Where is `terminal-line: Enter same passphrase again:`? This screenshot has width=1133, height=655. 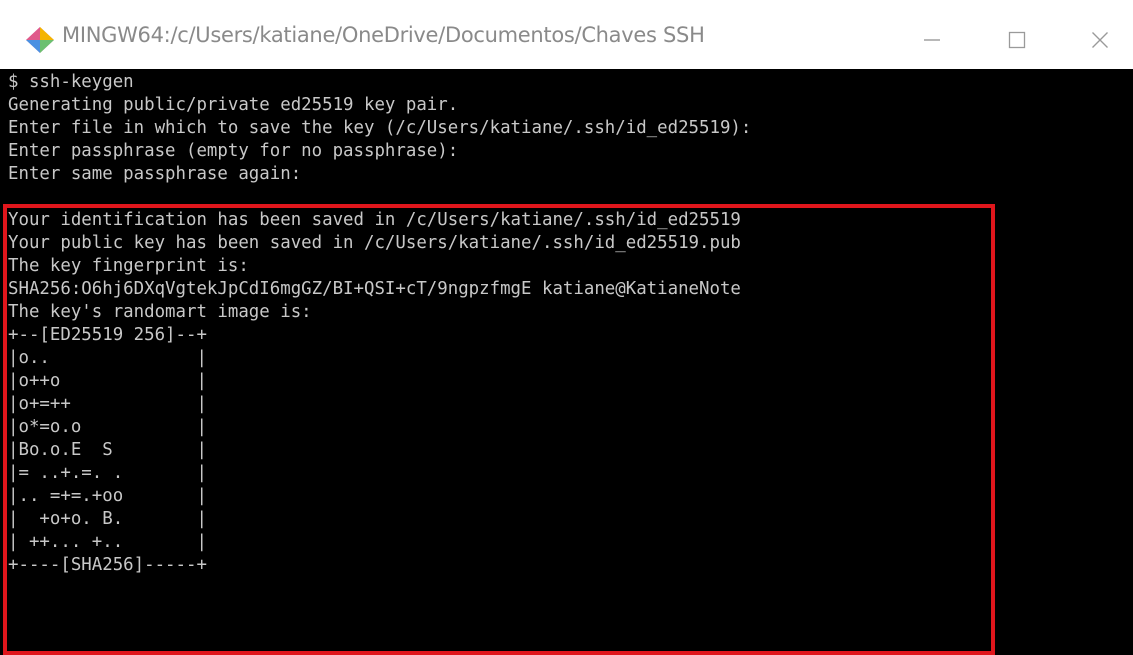
terminal-line: Enter same passphrase again: is located at coordinates (155, 174).